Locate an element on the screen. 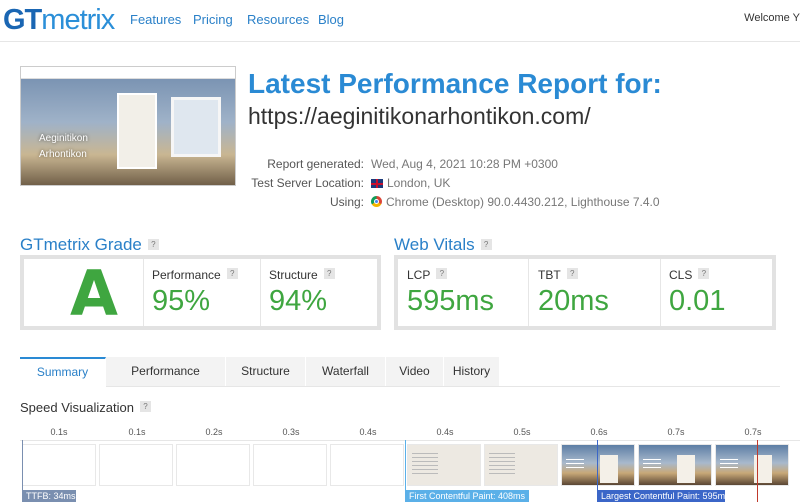 The height and width of the screenshot is (502, 800). tab-structure: Structure is located at coordinates (266, 371).